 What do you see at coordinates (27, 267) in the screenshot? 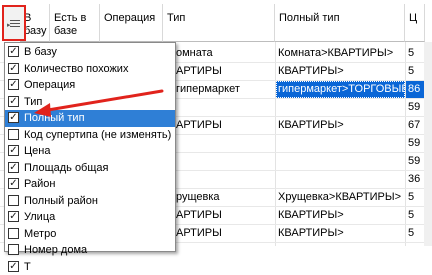
I see `menu-item-label: Т` at bounding box center [27, 267].